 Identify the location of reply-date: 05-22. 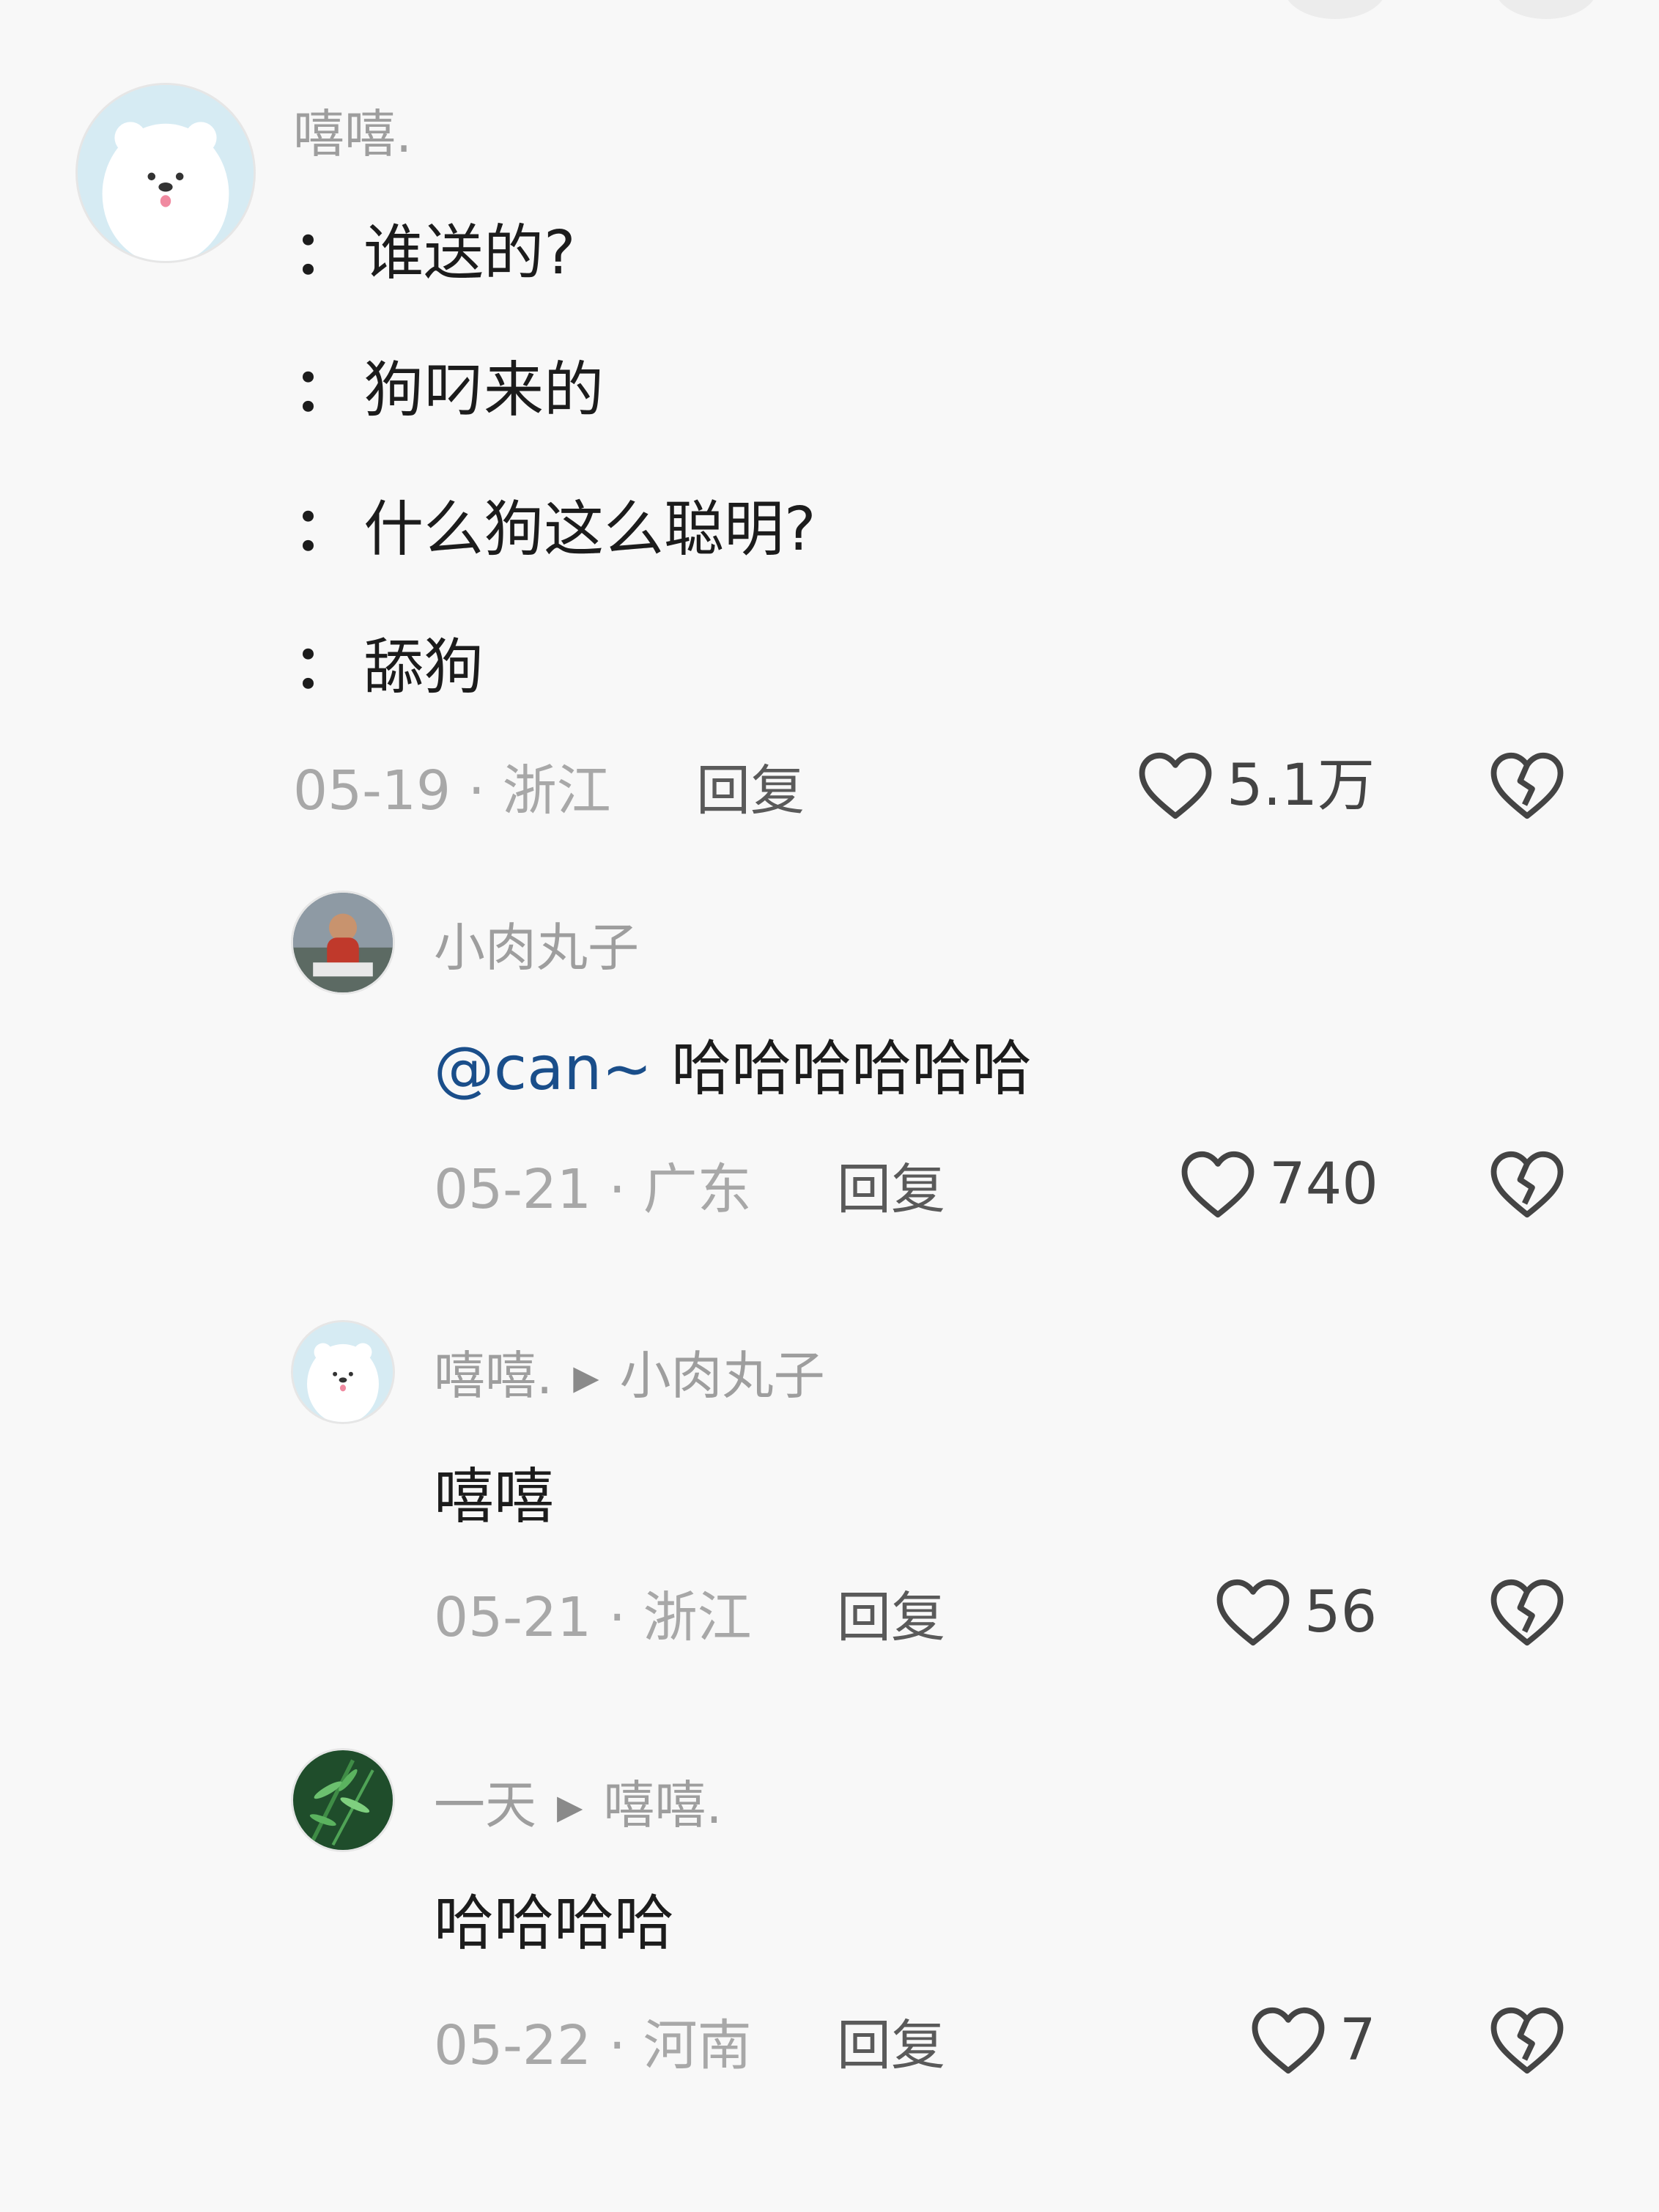
(513, 2045).